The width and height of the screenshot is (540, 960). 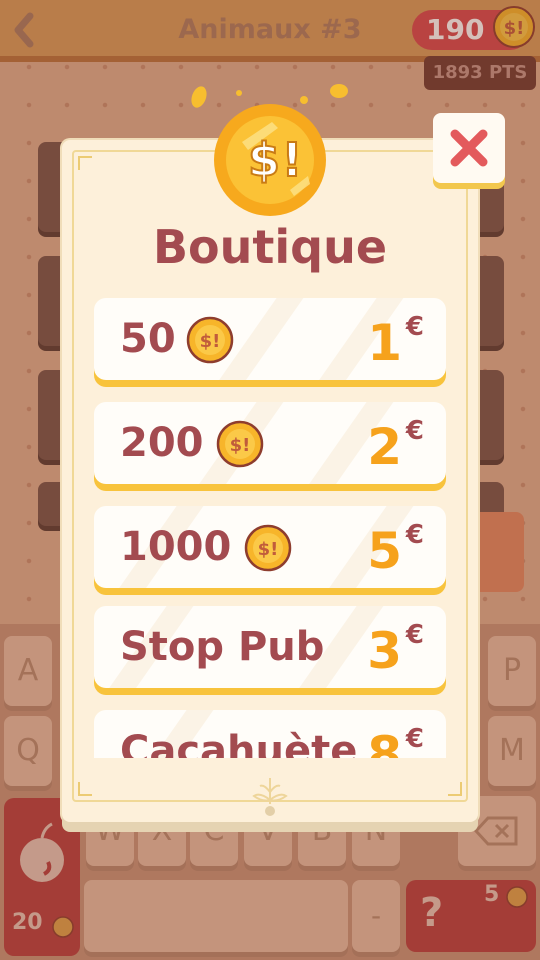 I want to click on item-label: Stop Pub, so click(x=222, y=647).